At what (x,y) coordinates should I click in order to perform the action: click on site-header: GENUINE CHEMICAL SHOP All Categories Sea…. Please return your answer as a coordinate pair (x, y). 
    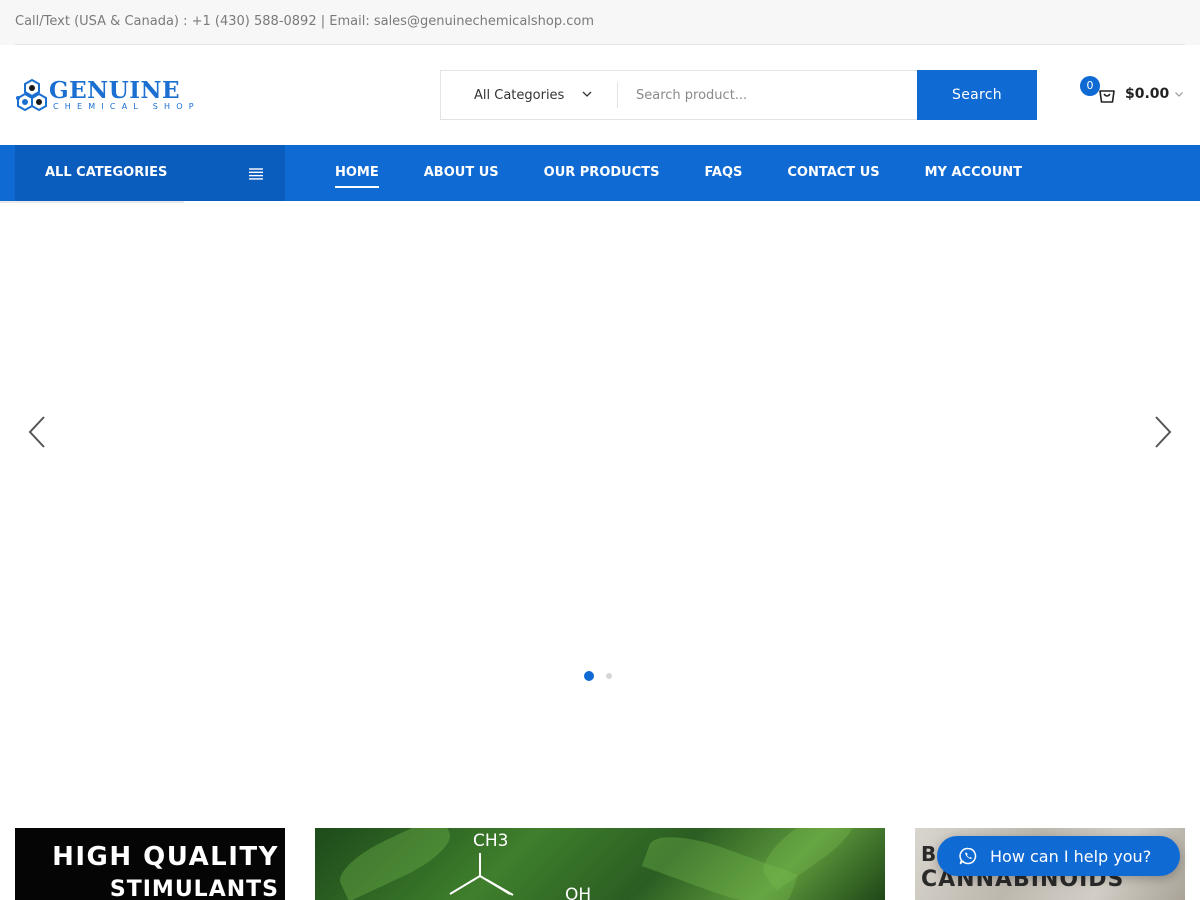
    Looking at the image, I should click on (600, 95).